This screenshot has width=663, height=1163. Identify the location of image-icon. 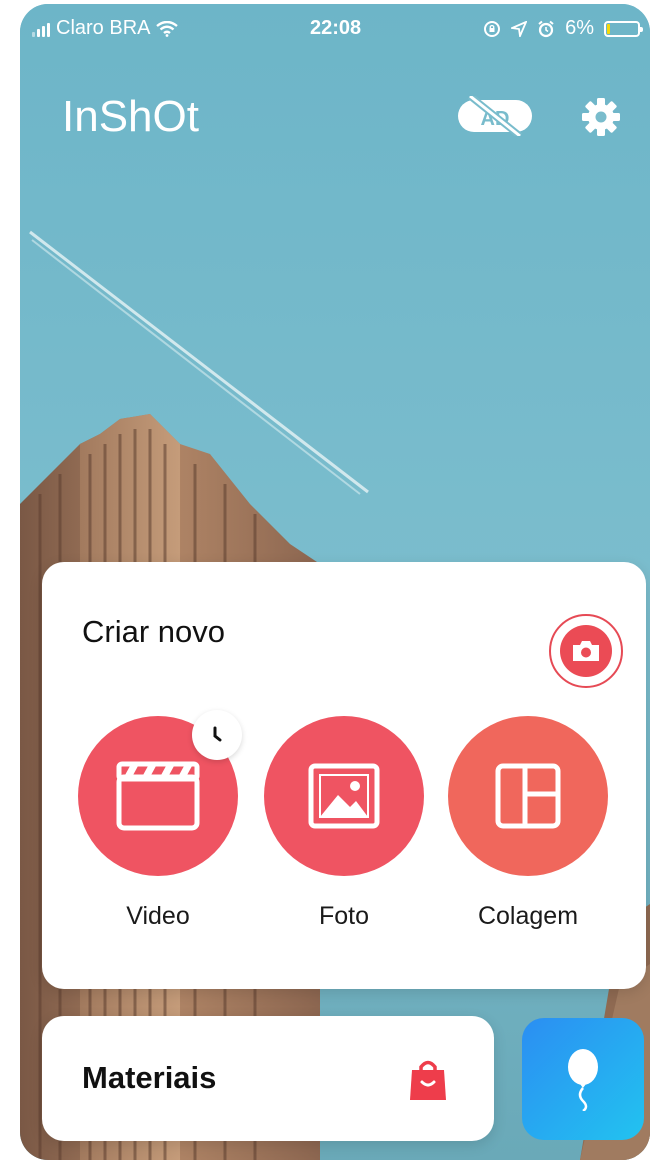
(344, 796).